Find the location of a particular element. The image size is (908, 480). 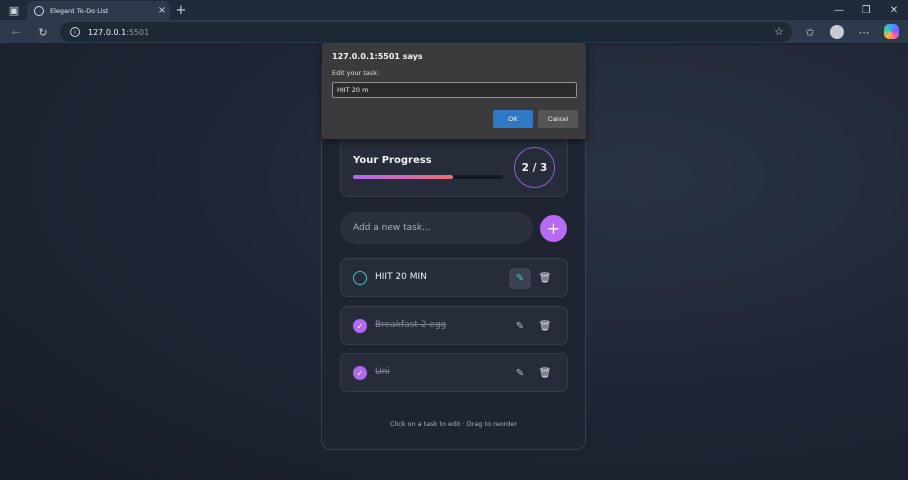

url-port: :5501 is located at coordinates (138, 32).